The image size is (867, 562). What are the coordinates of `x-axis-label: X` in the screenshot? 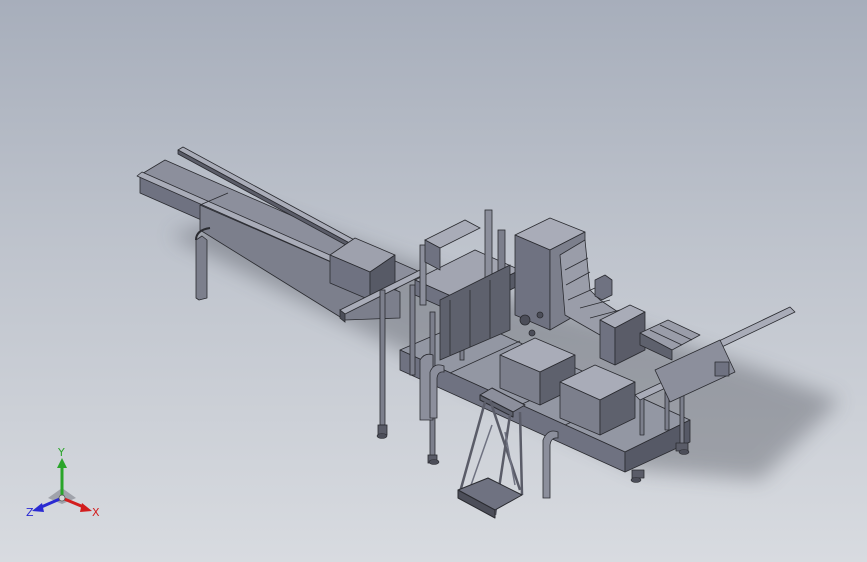 It's located at (96, 512).